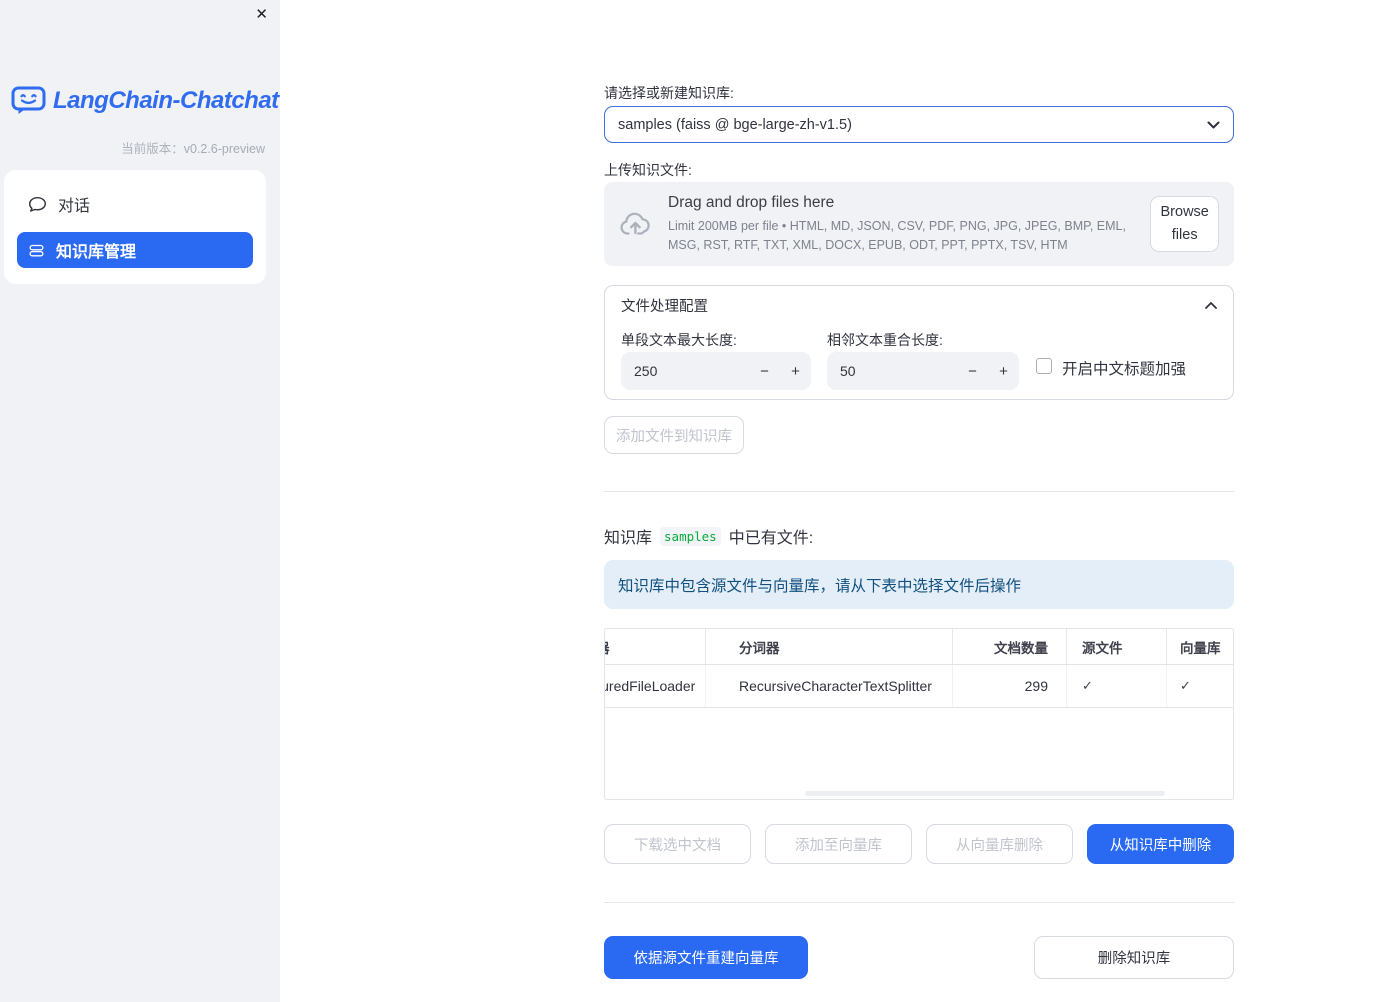  I want to click on chunk-size-input-group: − +, so click(716, 371).